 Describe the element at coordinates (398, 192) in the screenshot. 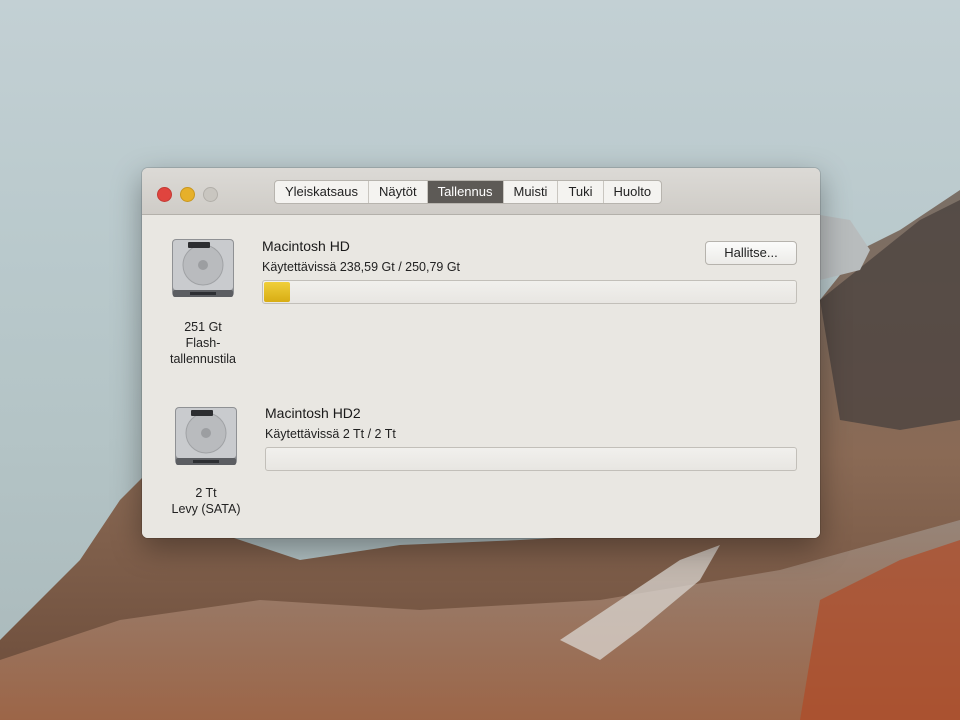

I see `tab-displays: Näytöt` at that location.